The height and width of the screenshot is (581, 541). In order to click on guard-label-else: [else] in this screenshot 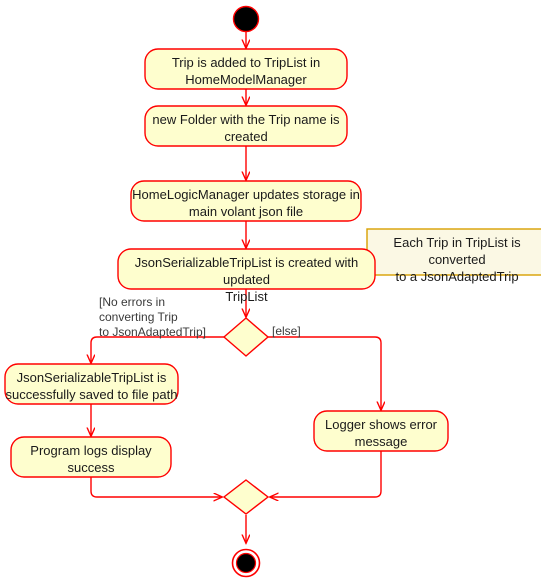, I will do `click(286, 331)`.